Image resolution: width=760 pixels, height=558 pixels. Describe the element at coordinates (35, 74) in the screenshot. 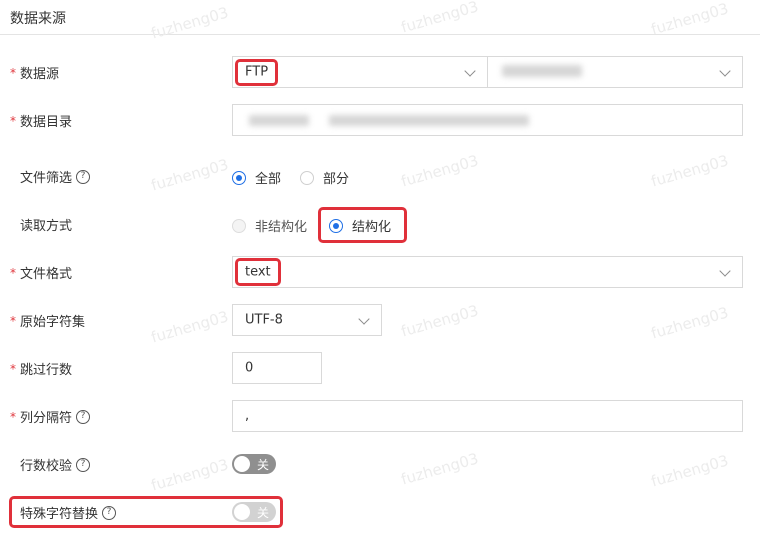

I see `datasource-label: * 数据源` at that location.